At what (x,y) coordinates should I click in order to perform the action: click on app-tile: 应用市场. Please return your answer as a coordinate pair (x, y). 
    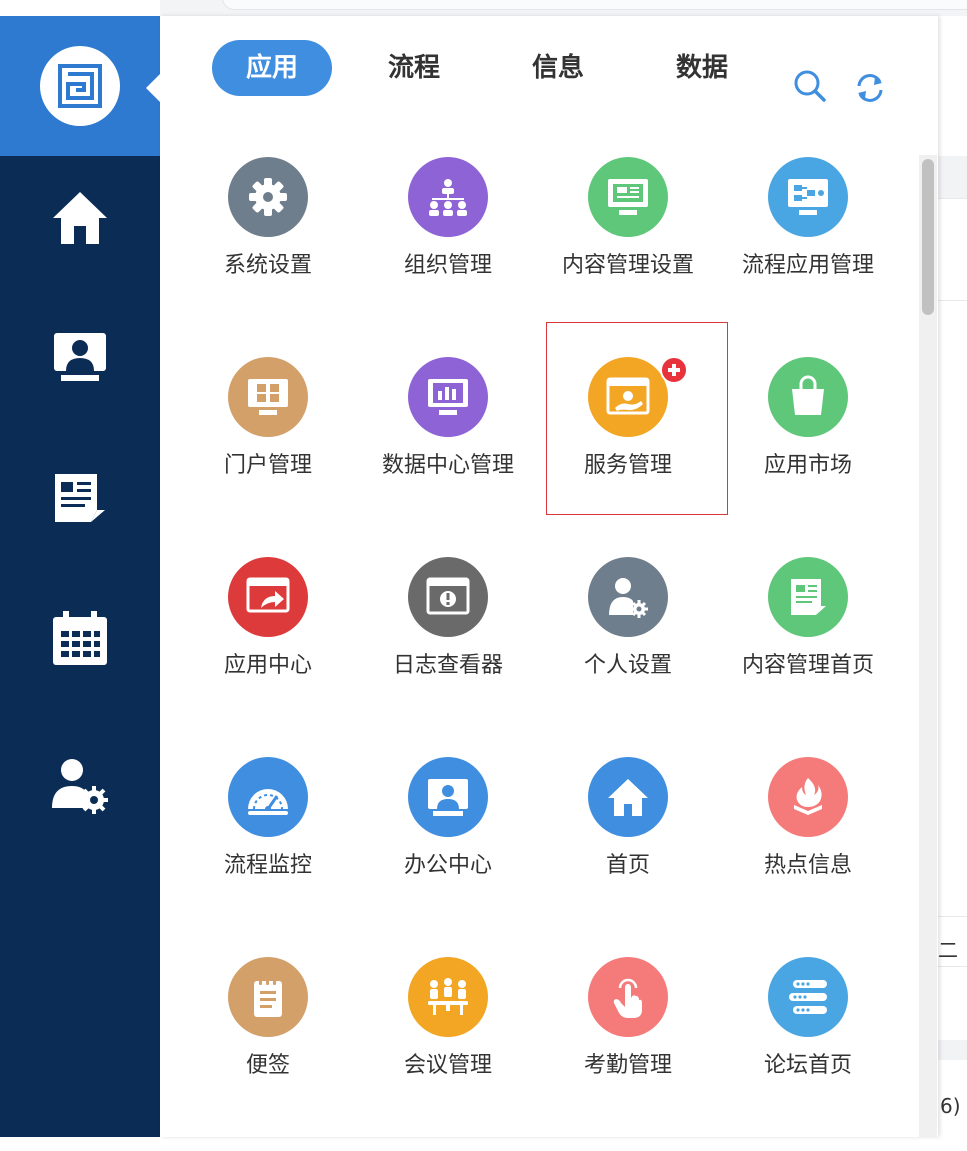
    Looking at the image, I should click on (808, 454).